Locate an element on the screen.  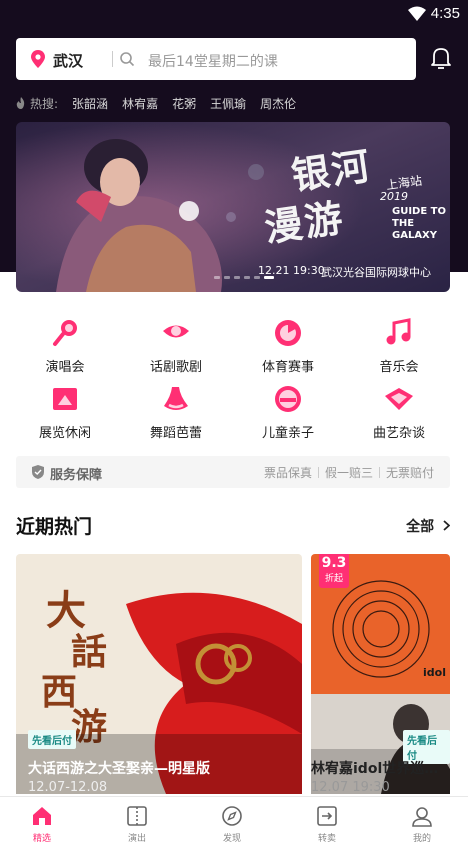
svg-text: 大 is located at coordinates (66, 610).